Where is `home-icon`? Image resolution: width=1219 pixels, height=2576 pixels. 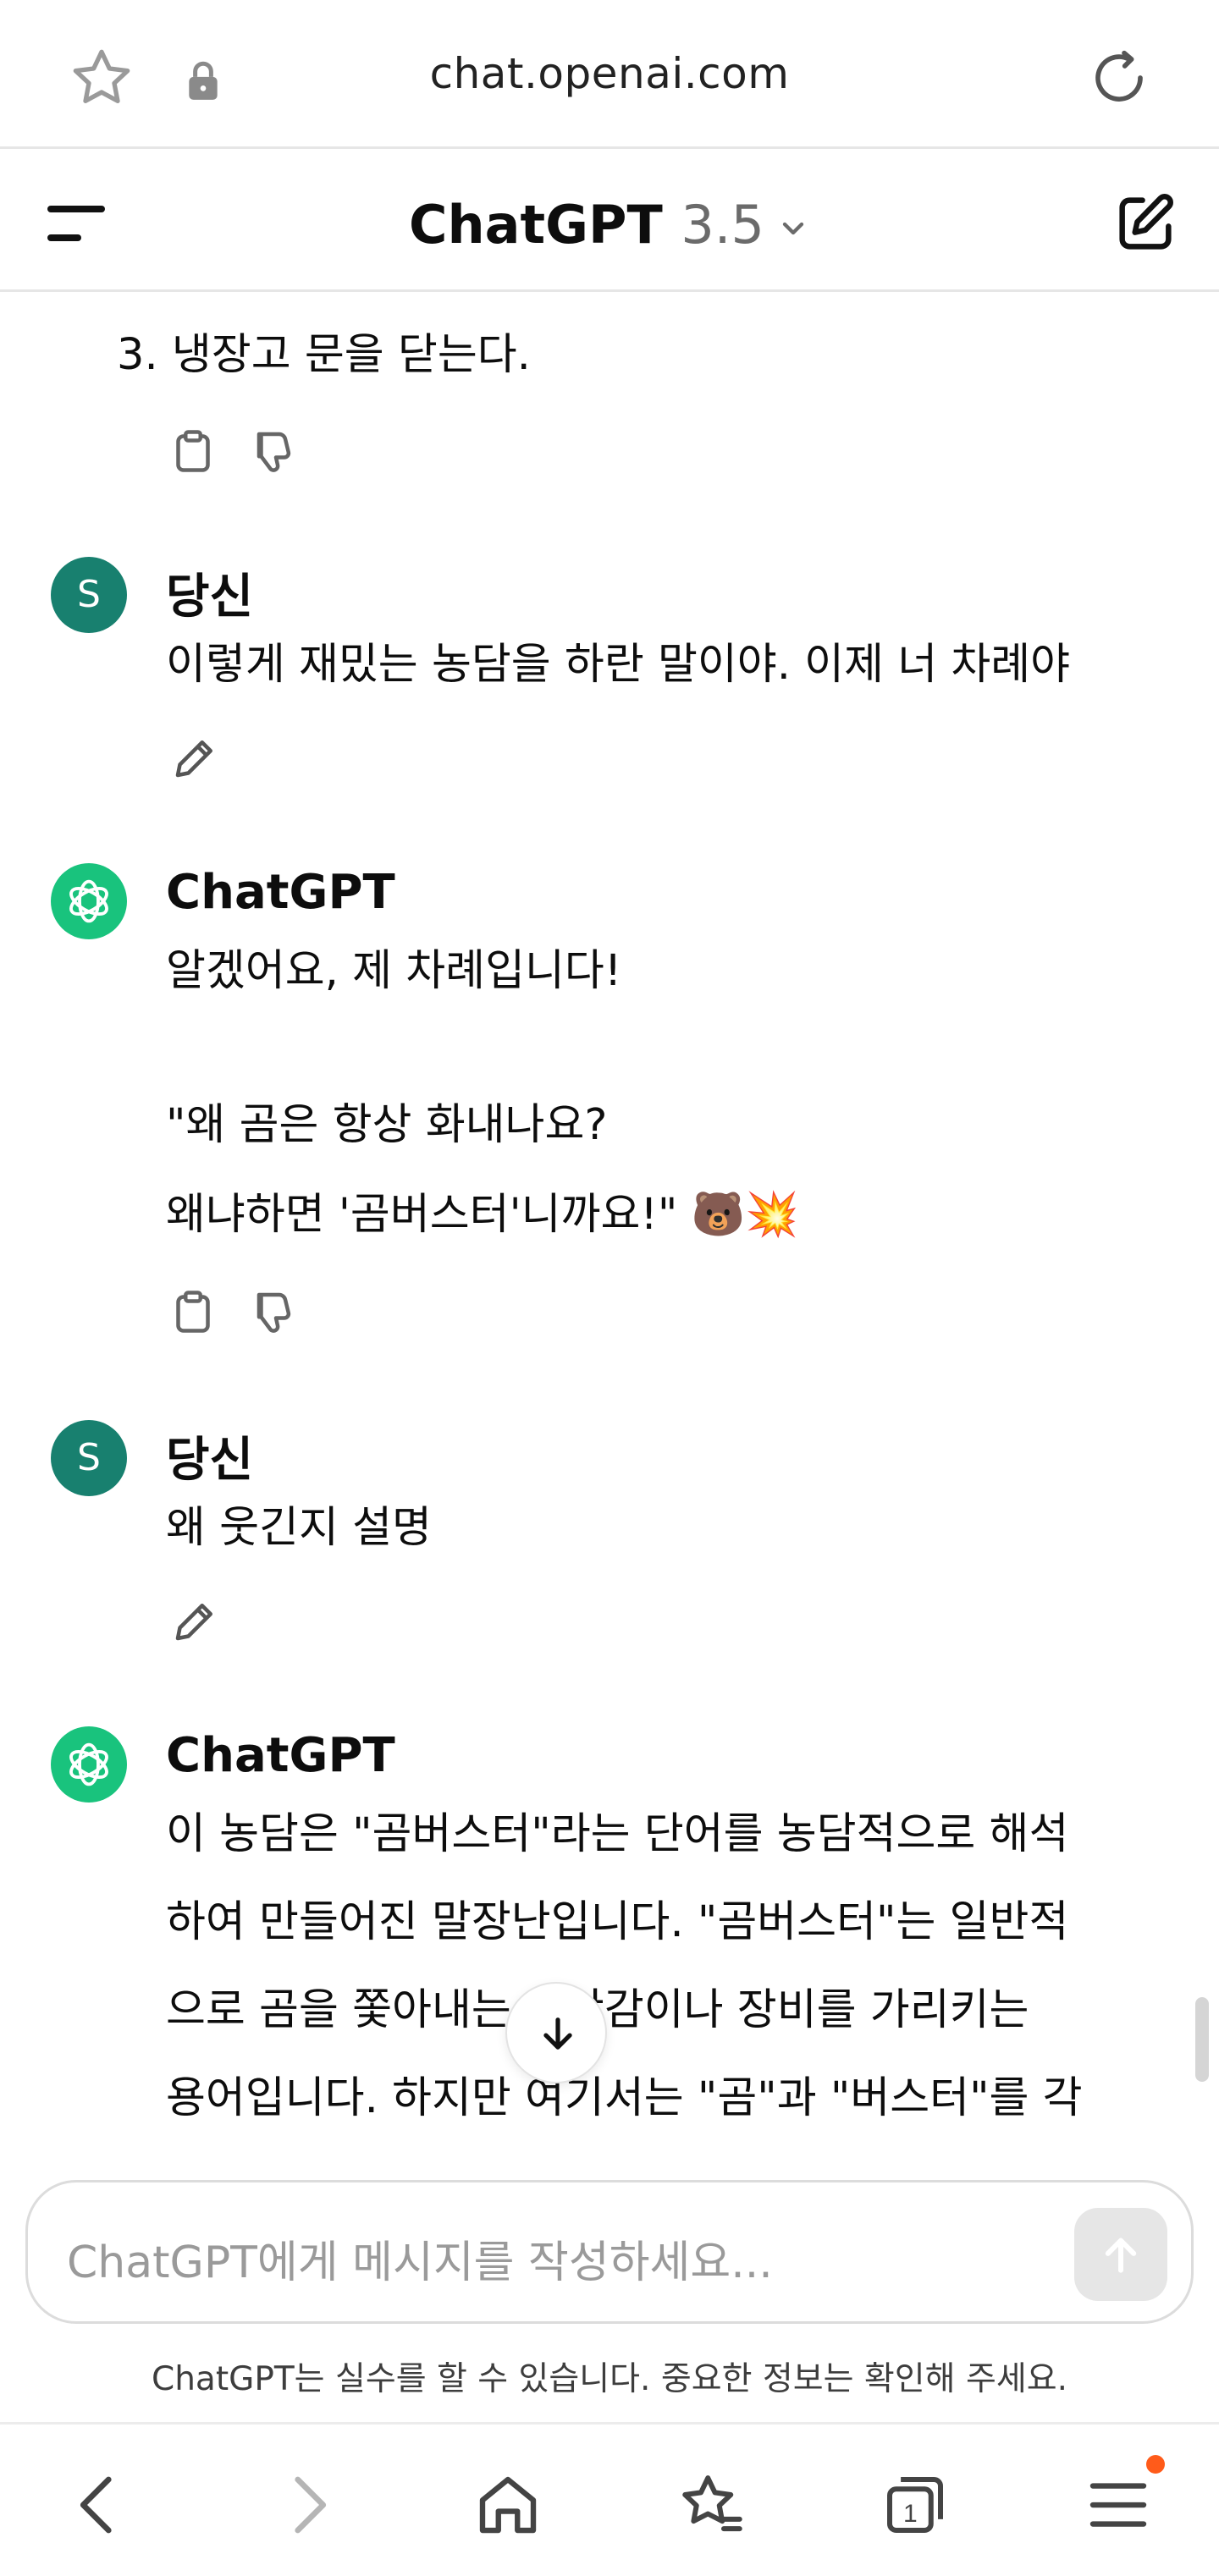
home-icon is located at coordinates (508, 2505).